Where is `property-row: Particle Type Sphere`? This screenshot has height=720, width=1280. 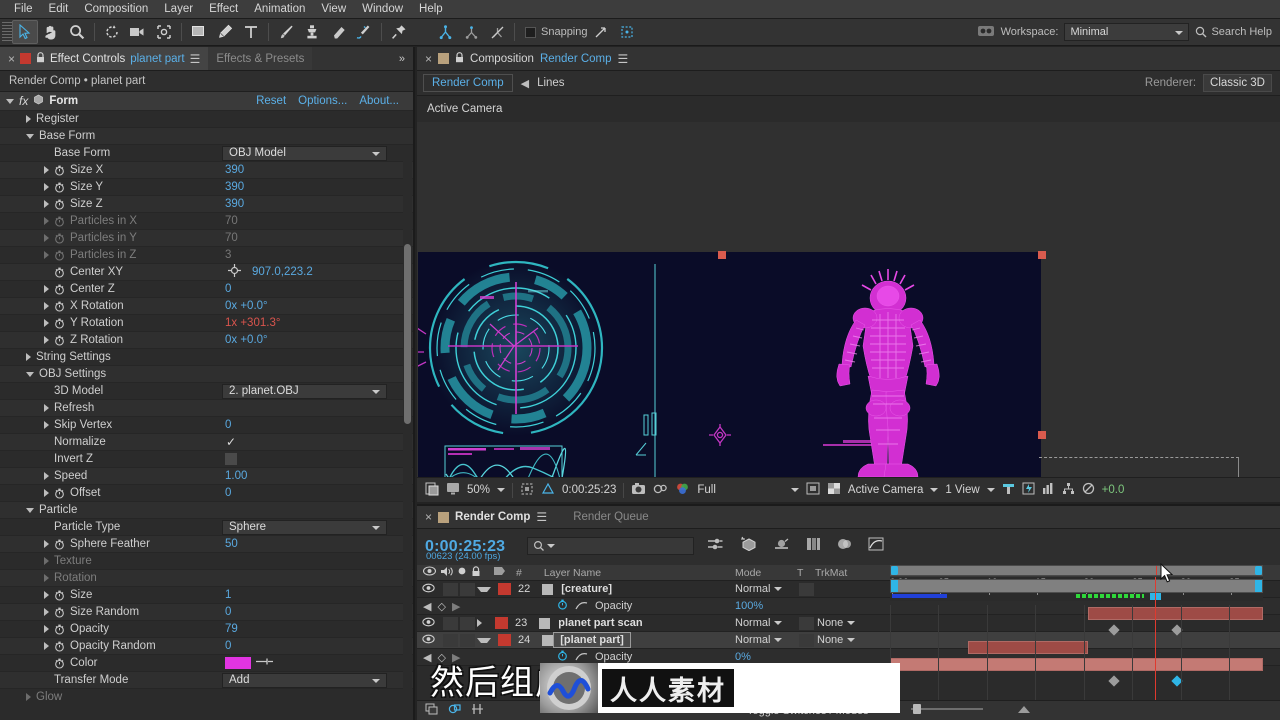 property-row: Particle Type Sphere is located at coordinates (206, 527).